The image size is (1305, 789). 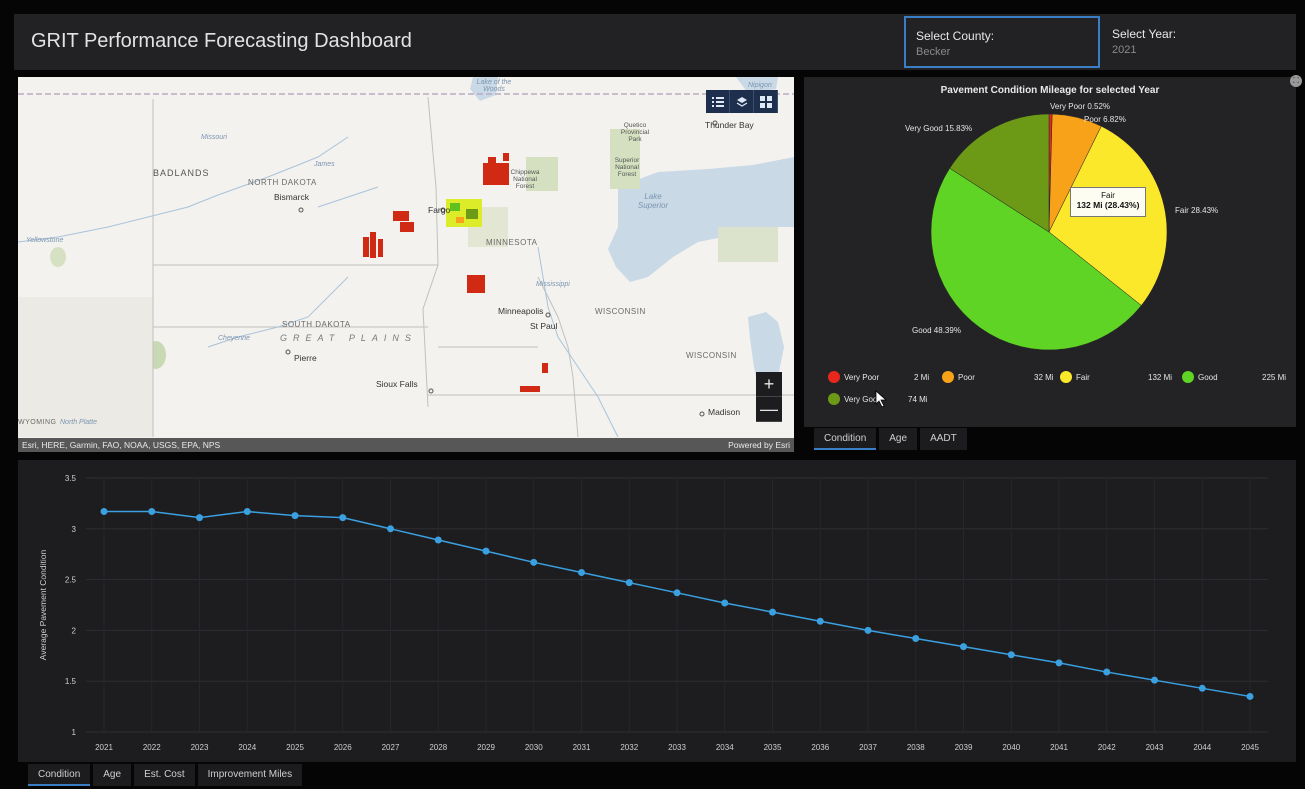 What do you see at coordinates (37, 422) in the screenshot?
I see `map-label-wyoming: WYOMING` at bounding box center [37, 422].